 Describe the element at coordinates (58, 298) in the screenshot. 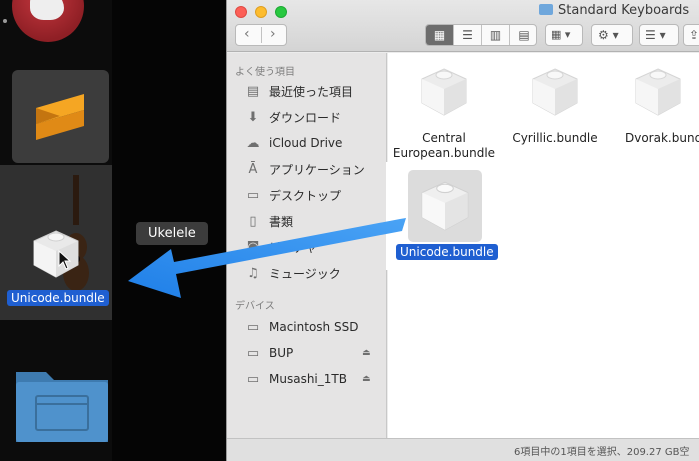

I see `drag-item-label: Unicode.bundle` at that location.